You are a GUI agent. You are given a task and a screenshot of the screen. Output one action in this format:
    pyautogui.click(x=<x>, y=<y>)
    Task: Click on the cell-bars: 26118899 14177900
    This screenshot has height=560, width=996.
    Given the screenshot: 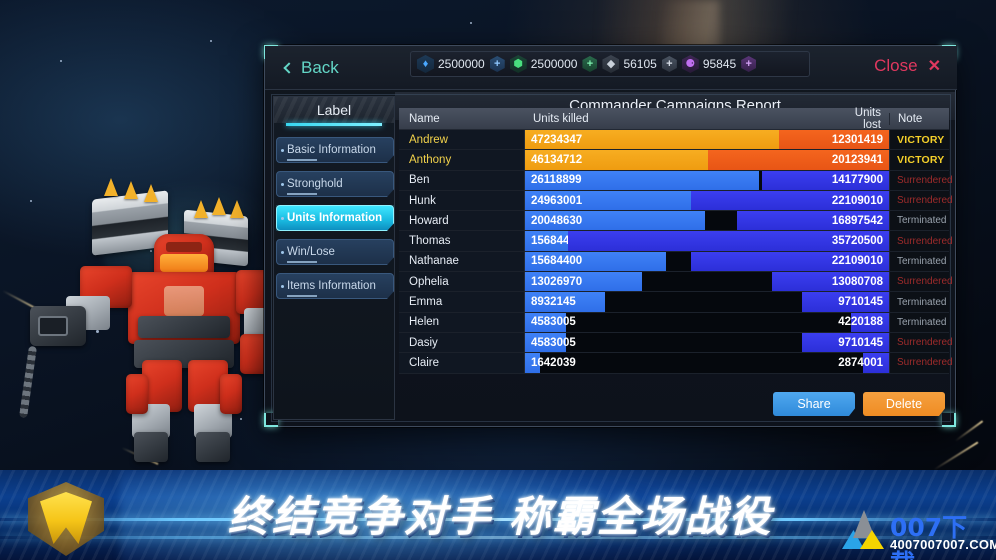 What is the action you would take?
    pyautogui.click(x=707, y=180)
    